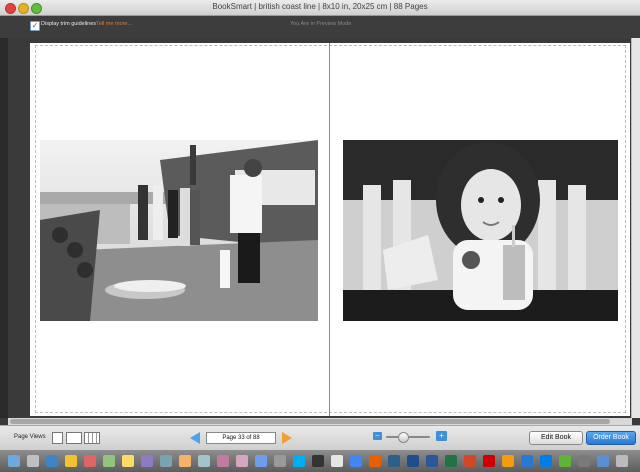  Describe the element at coordinates (441, 436) in the screenshot. I see `zoom-in-icon: +` at that location.